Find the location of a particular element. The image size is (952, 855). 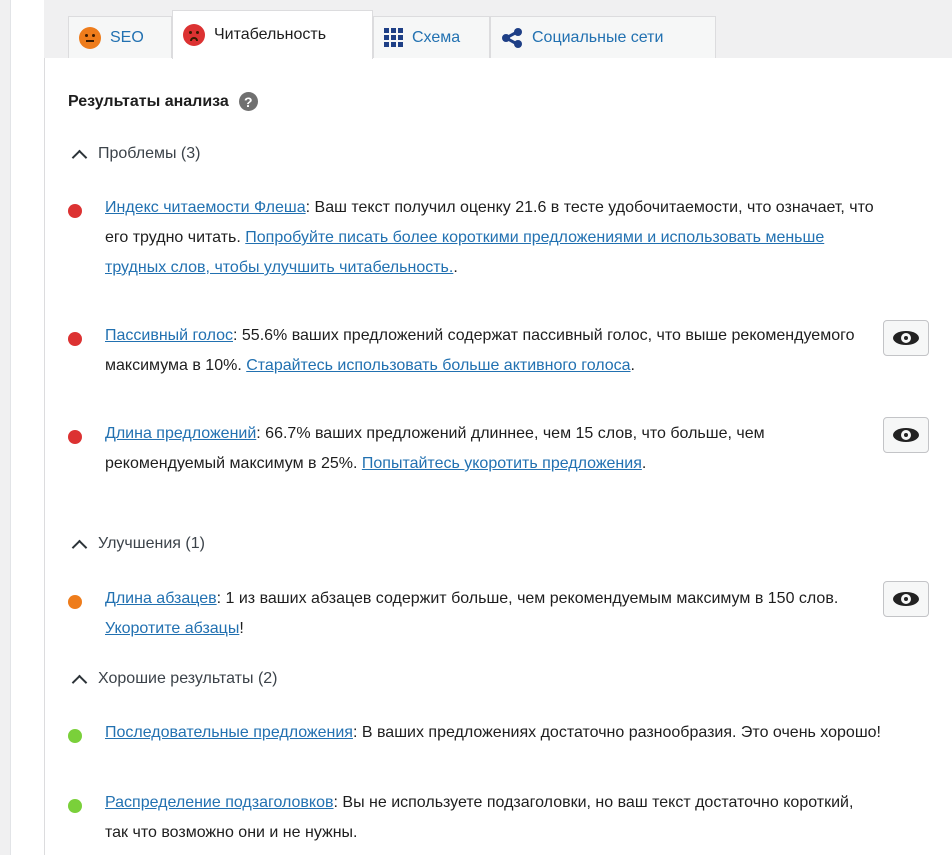

tab-seo: SEO is located at coordinates (120, 37).